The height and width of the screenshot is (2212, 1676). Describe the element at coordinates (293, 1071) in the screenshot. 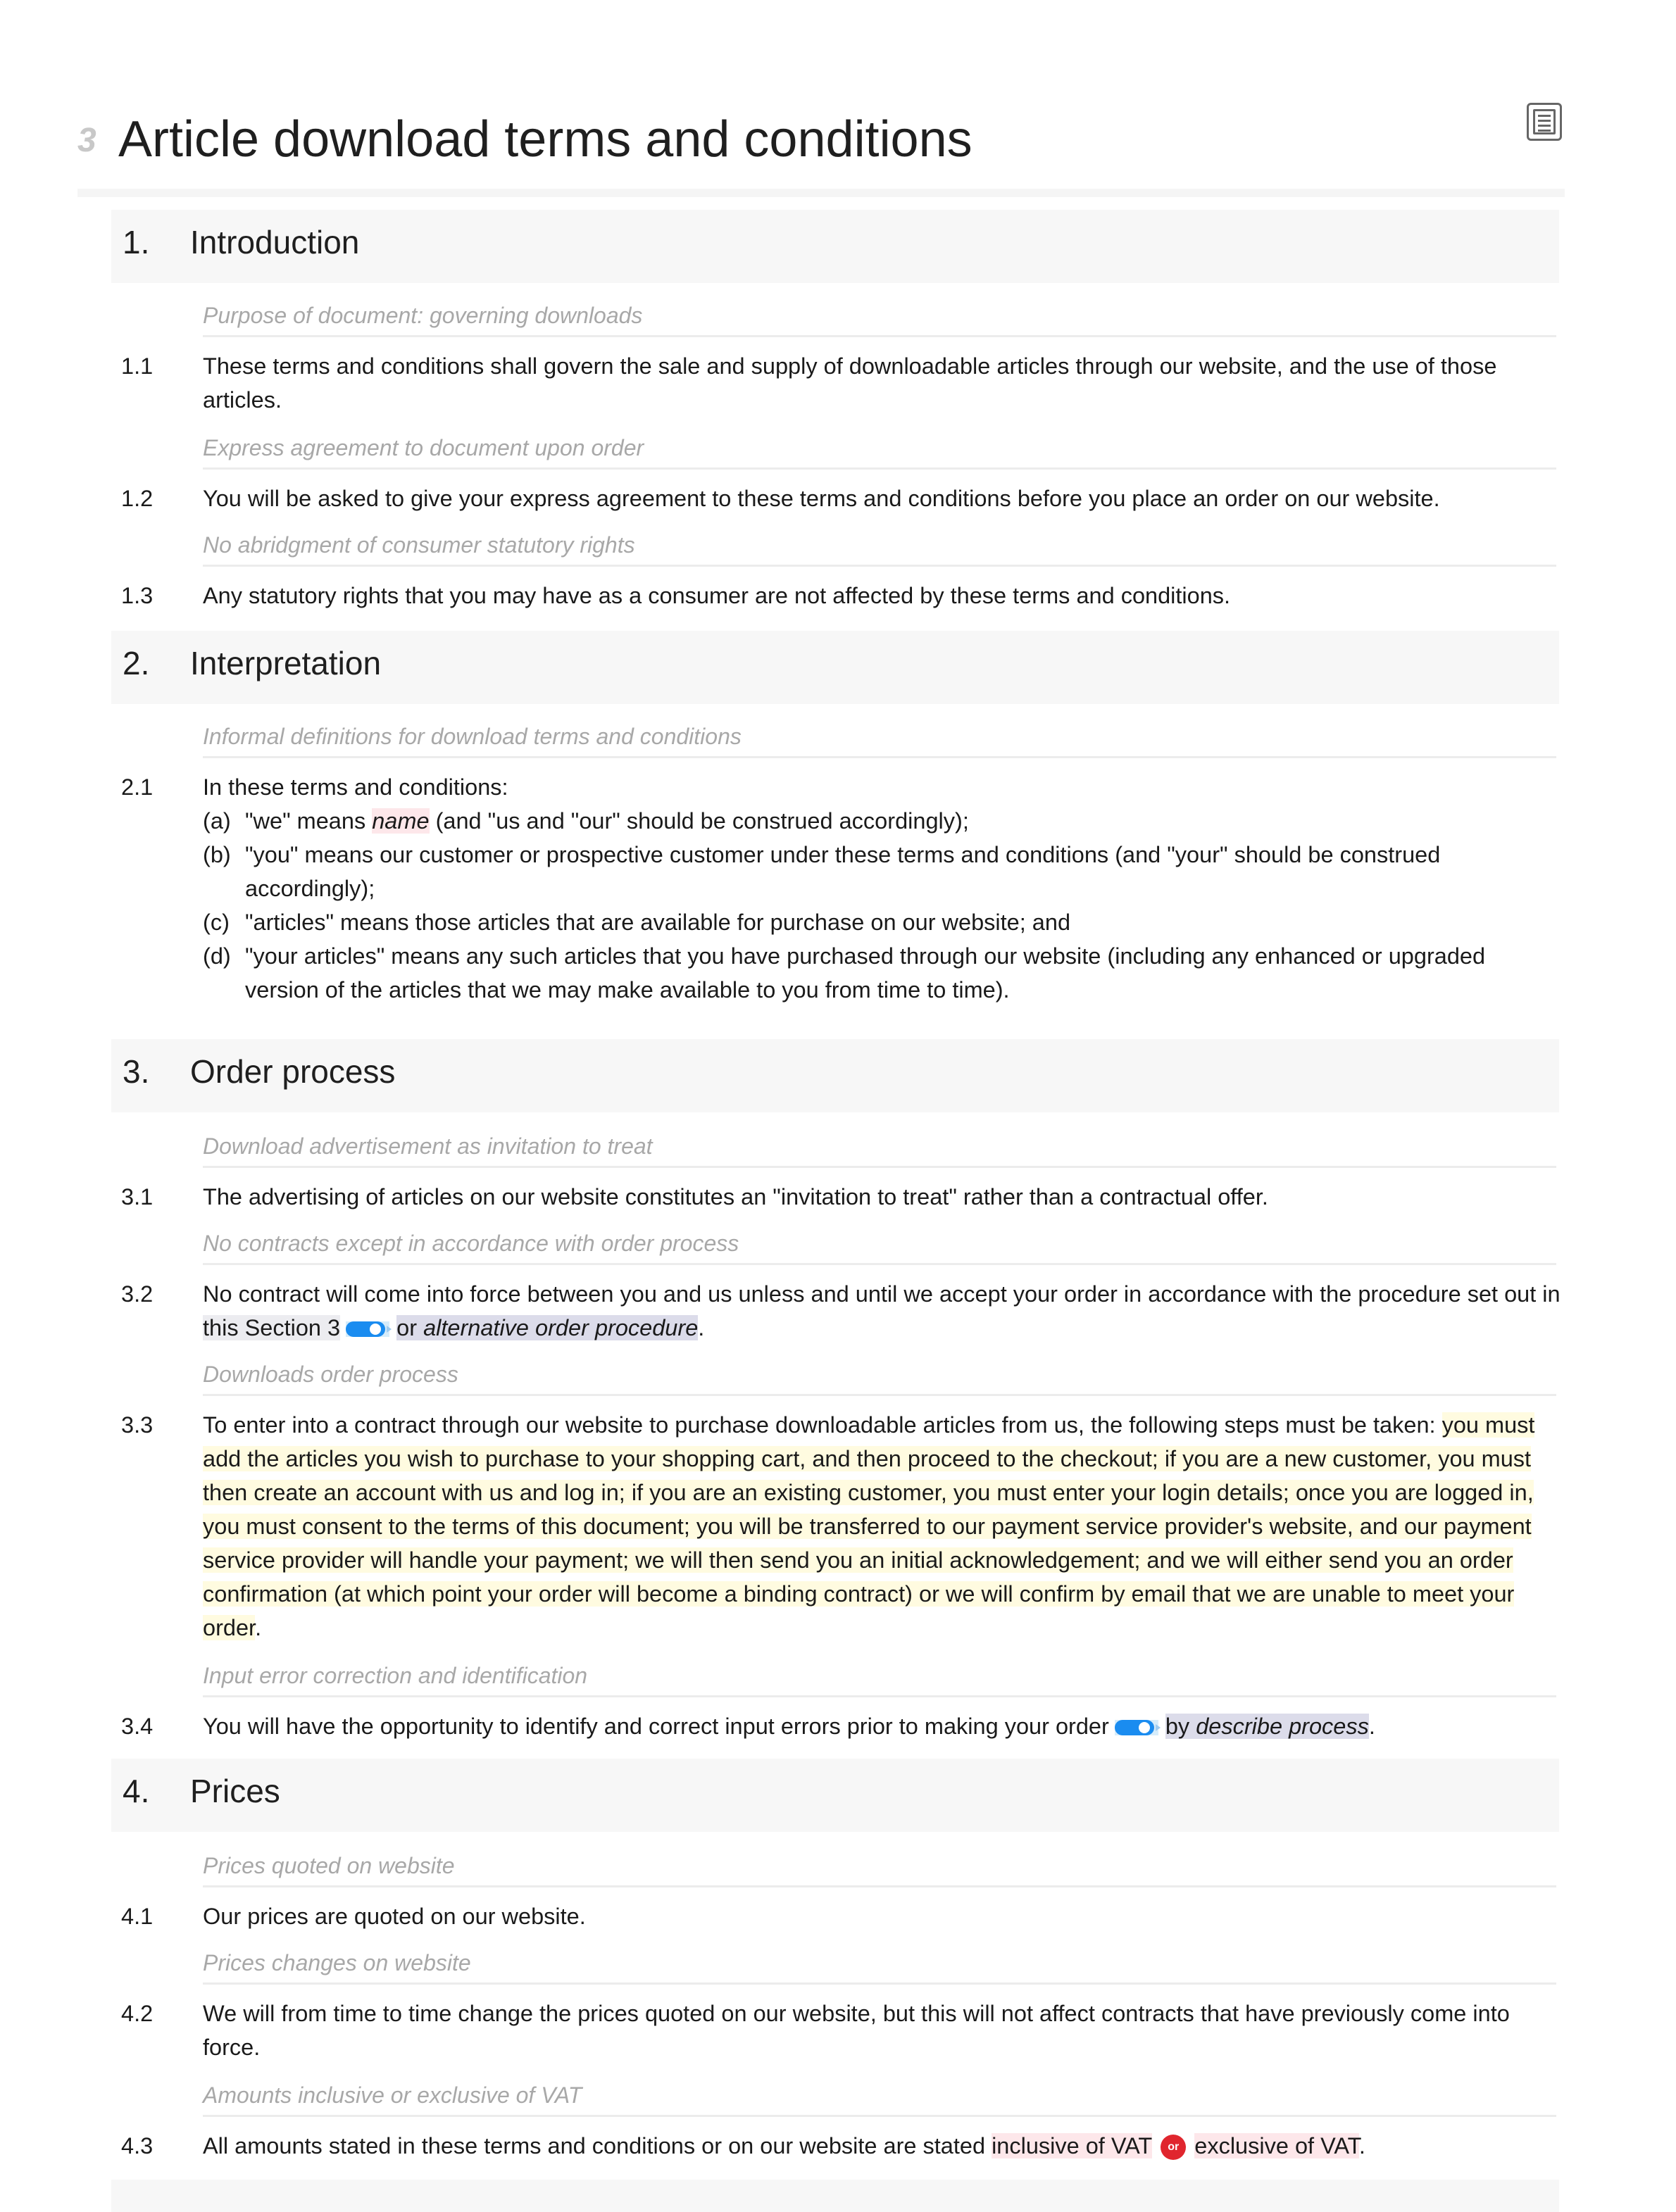

I see `section-title: Order process` at that location.